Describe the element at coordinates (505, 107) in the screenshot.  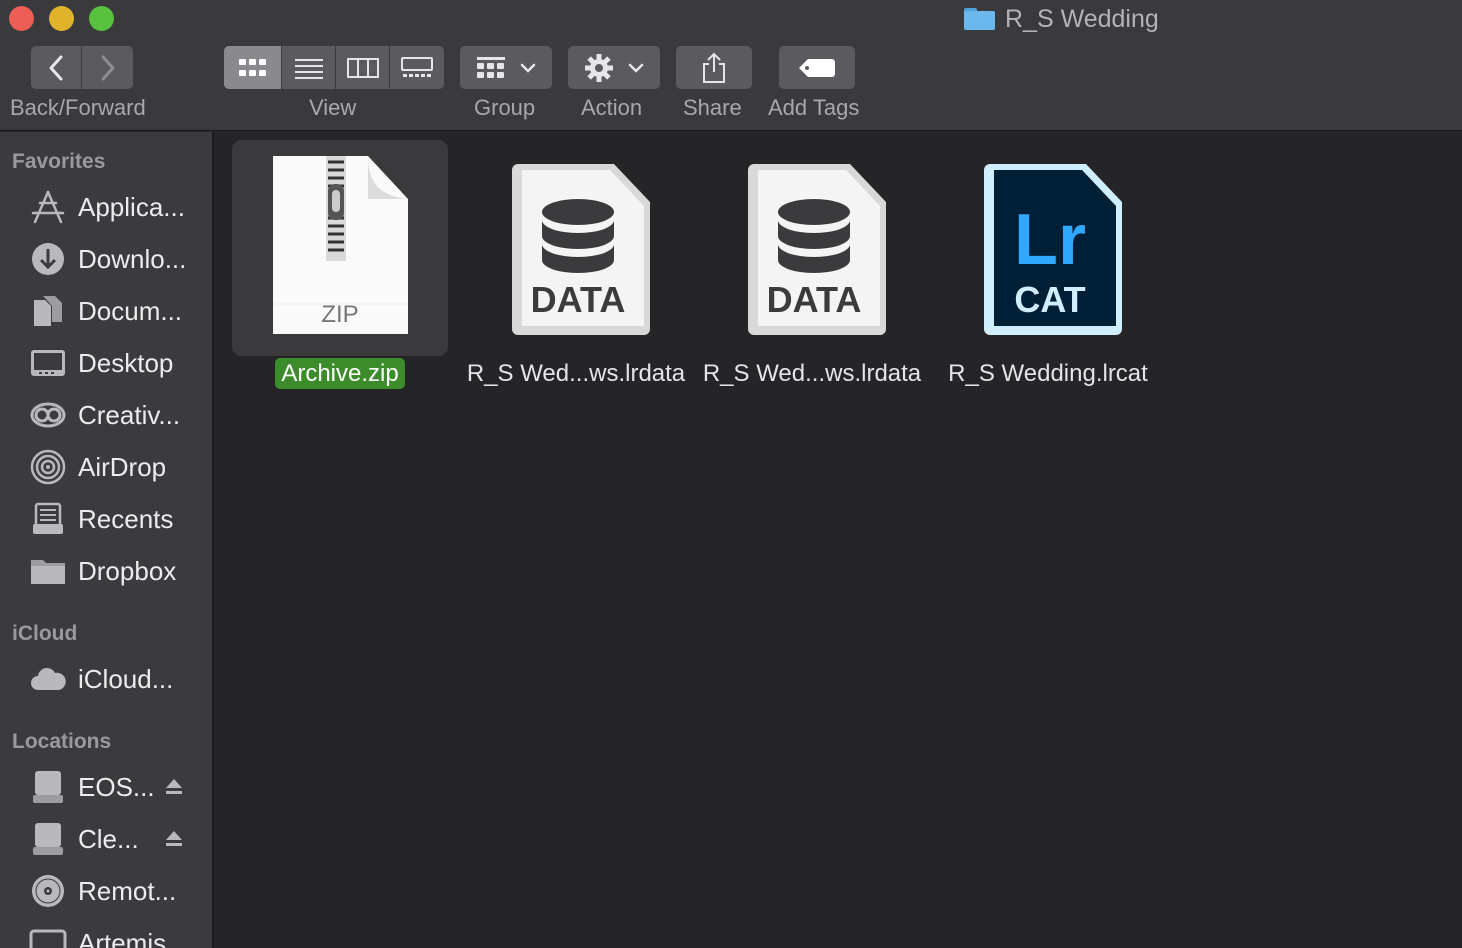
I see `group-label: Group` at that location.